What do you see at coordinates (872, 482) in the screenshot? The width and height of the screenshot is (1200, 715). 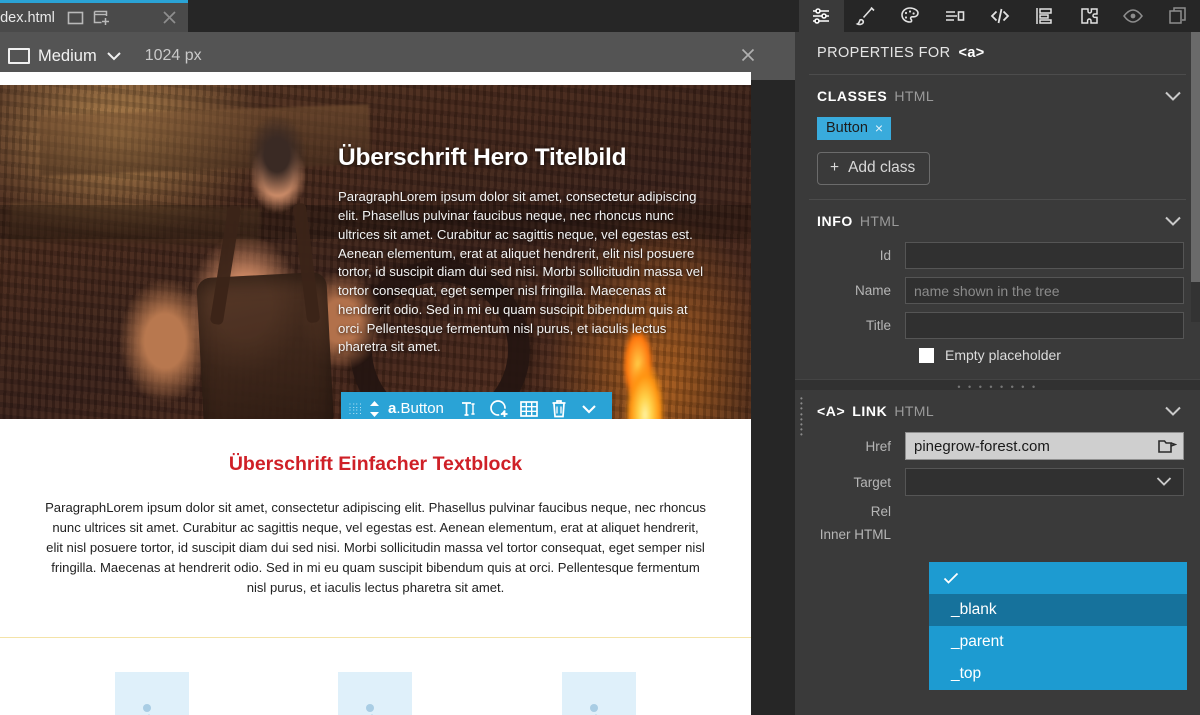 I see `target-label: Target` at bounding box center [872, 482].